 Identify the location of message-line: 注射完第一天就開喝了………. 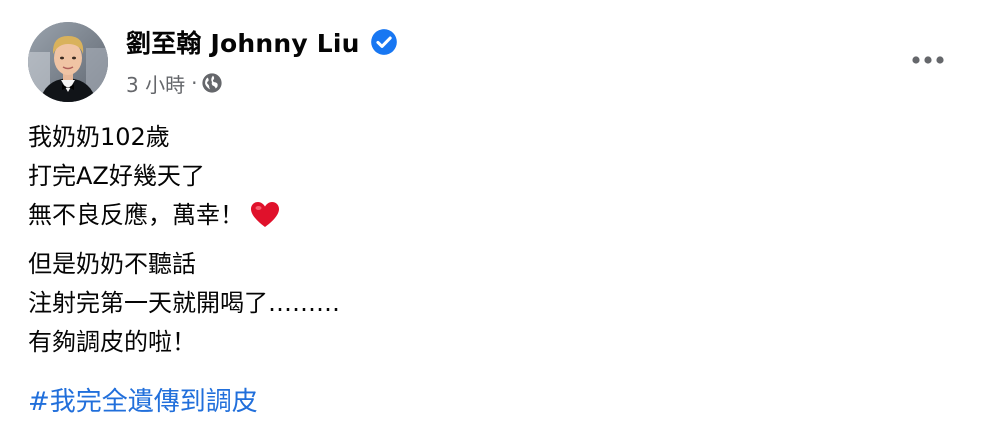
(184, 303).